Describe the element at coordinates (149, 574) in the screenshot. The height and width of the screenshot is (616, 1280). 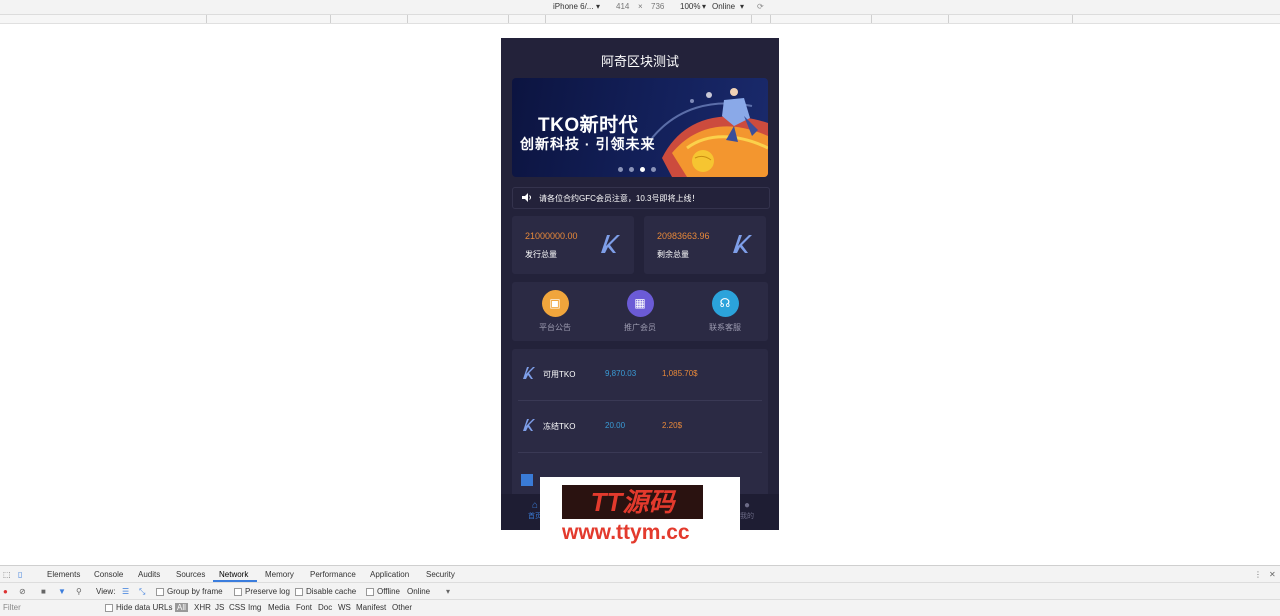
I see `tab-audits: Audits` at that location.